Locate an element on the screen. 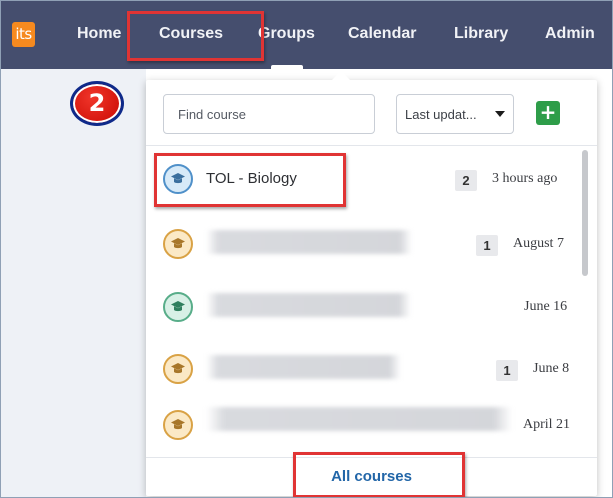 The height and width of the screenshot is (498, 613). course-updated-time: June 8 is located at coordinates (551, 368).